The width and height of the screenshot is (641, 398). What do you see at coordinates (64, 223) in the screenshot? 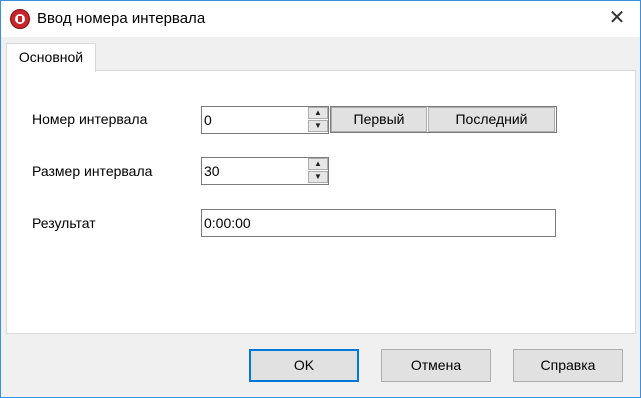
I see `result-label: Результат` at bounding box center [64, 223].